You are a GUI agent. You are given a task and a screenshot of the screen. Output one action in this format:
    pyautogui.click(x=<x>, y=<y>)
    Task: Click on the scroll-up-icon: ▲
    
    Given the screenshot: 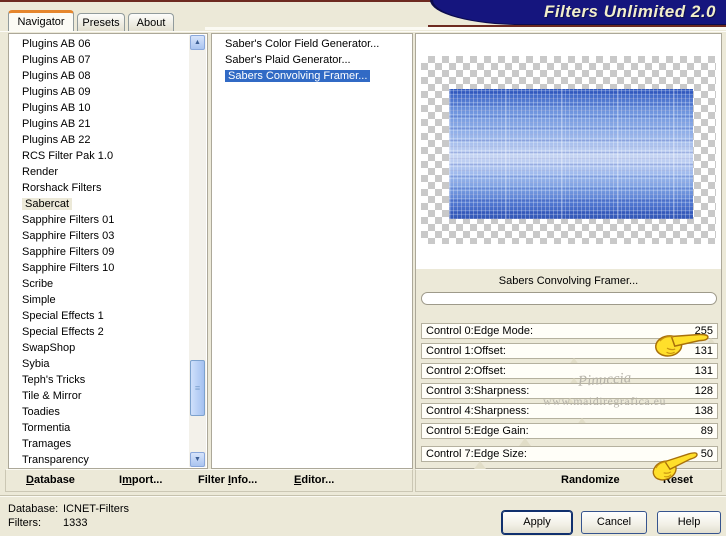 What is the action you would take?
    pyautogui.click(x=197, y=42)
    